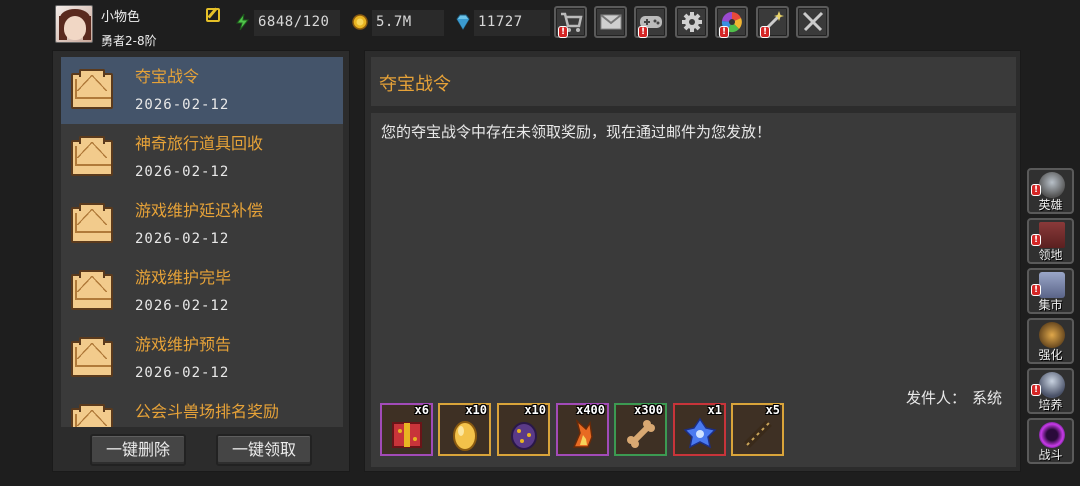  Describe the element at coordinates (714, 410) in the screenshot. I see `reward-qty: x1` at that location.